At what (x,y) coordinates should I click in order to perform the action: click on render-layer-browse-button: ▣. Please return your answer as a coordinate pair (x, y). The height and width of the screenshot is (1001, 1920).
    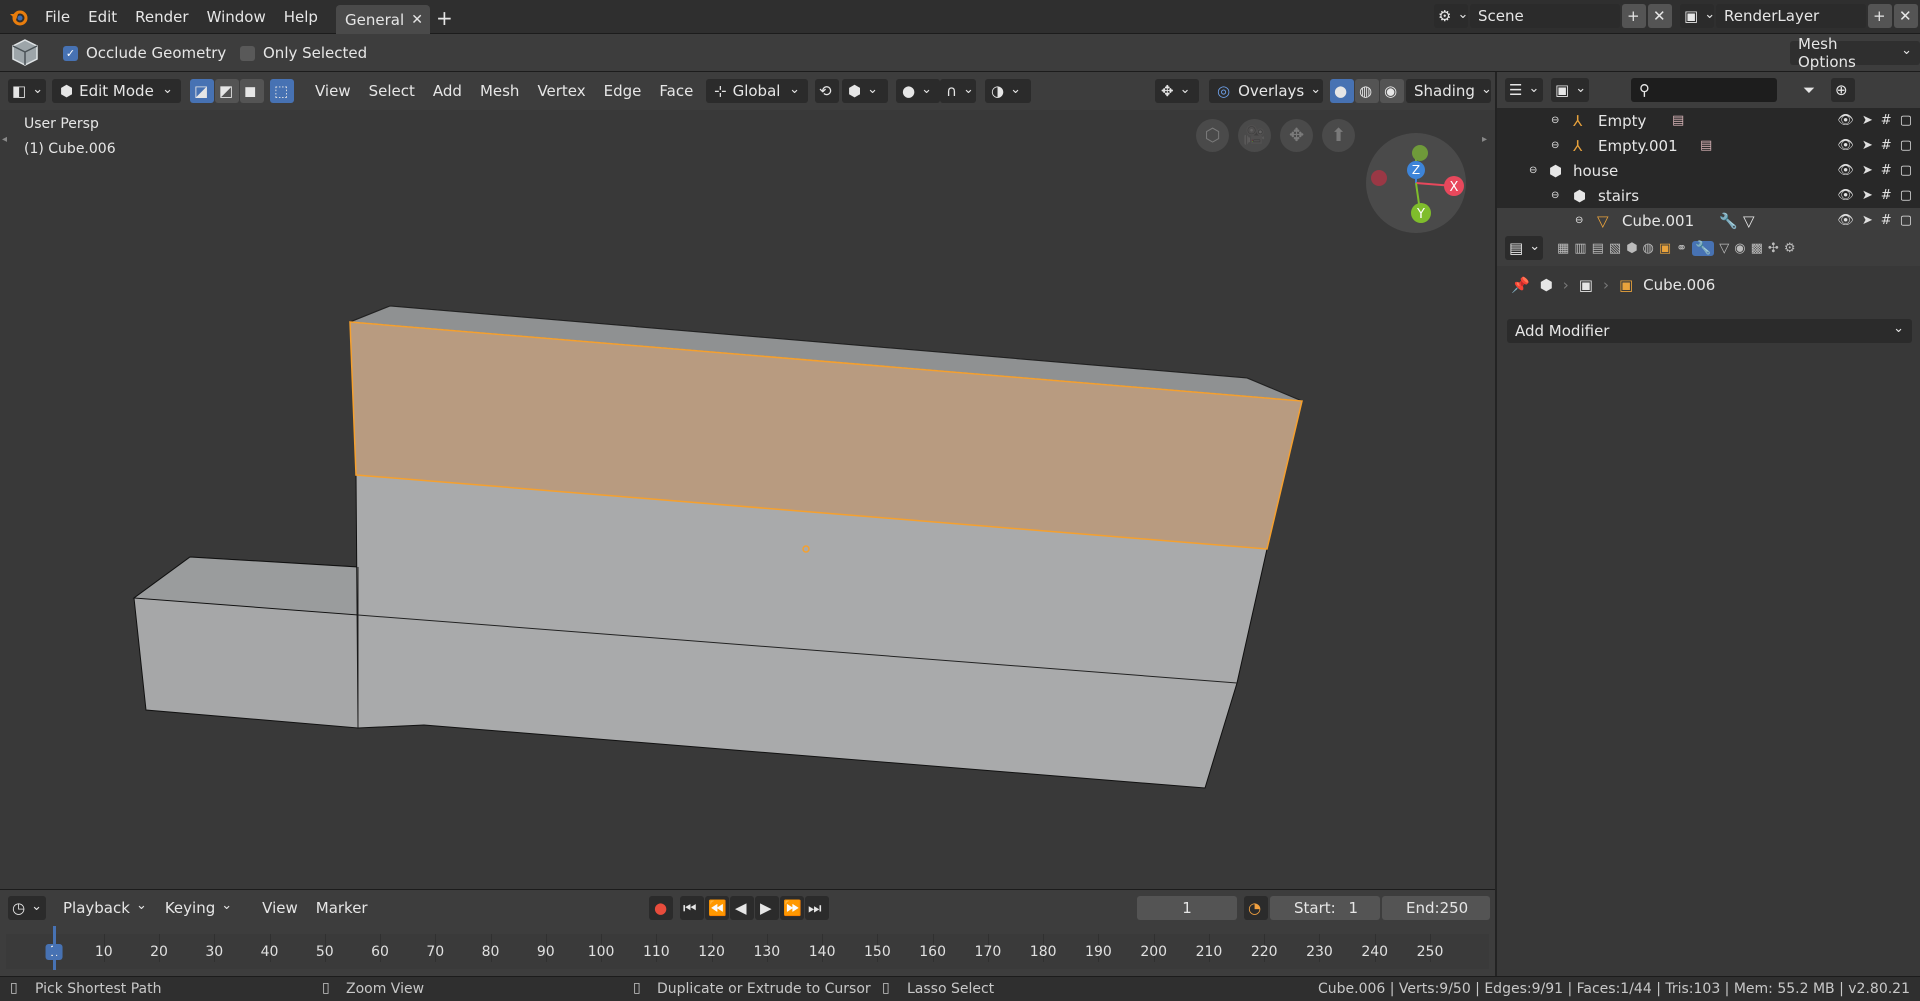
    Looking at the image, I should click on (1697, 16).